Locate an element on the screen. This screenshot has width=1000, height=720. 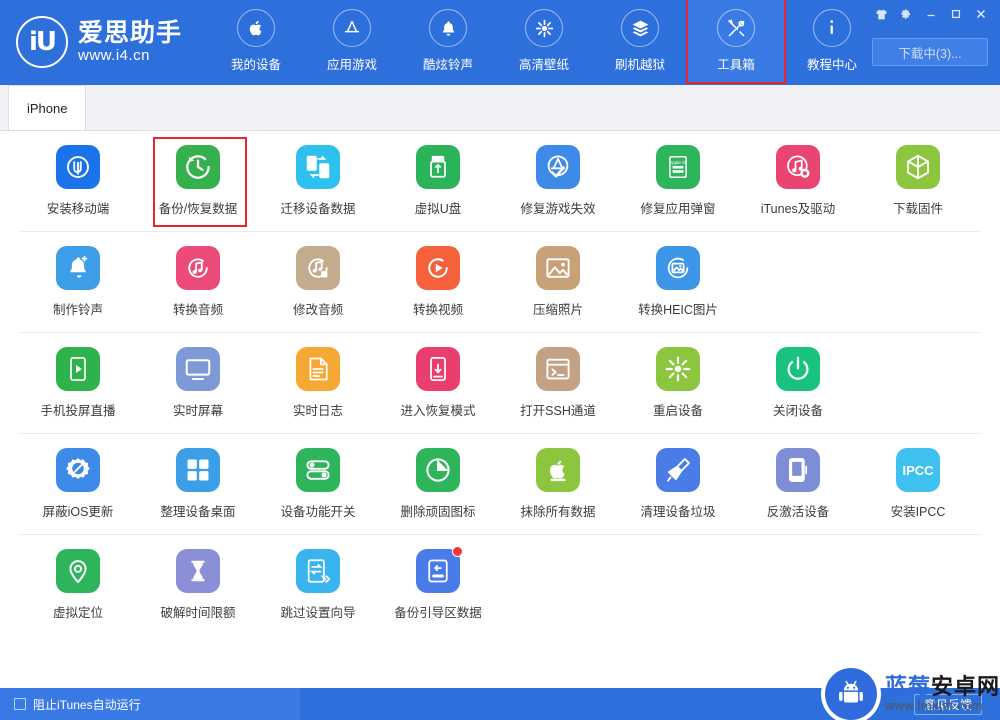
tool-label: 虚拟定位 is located at coordinates (77, 613).